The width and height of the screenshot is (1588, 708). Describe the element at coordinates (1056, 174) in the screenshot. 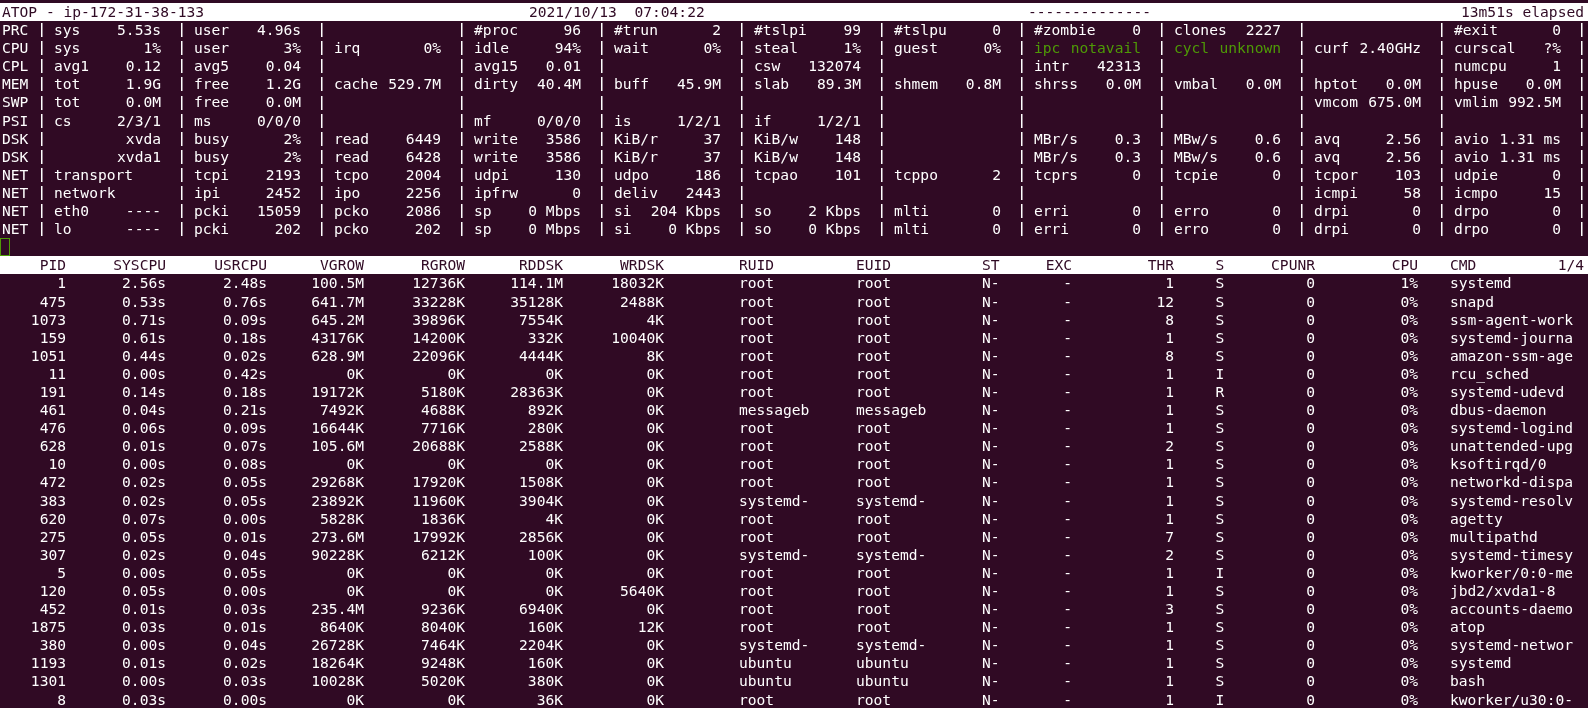

I see `stat-name: tcprs` at that location.